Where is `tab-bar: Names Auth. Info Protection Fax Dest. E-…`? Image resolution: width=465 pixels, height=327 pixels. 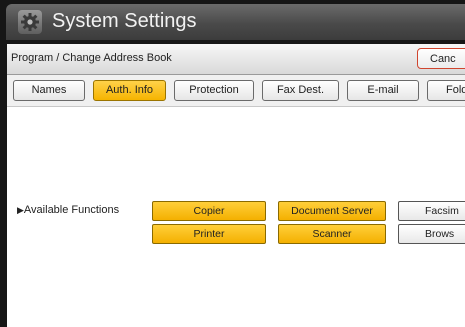
tab-bar: Names Auth. Info Protection Fax Dest. E-… is located at coordinates (236, 91).